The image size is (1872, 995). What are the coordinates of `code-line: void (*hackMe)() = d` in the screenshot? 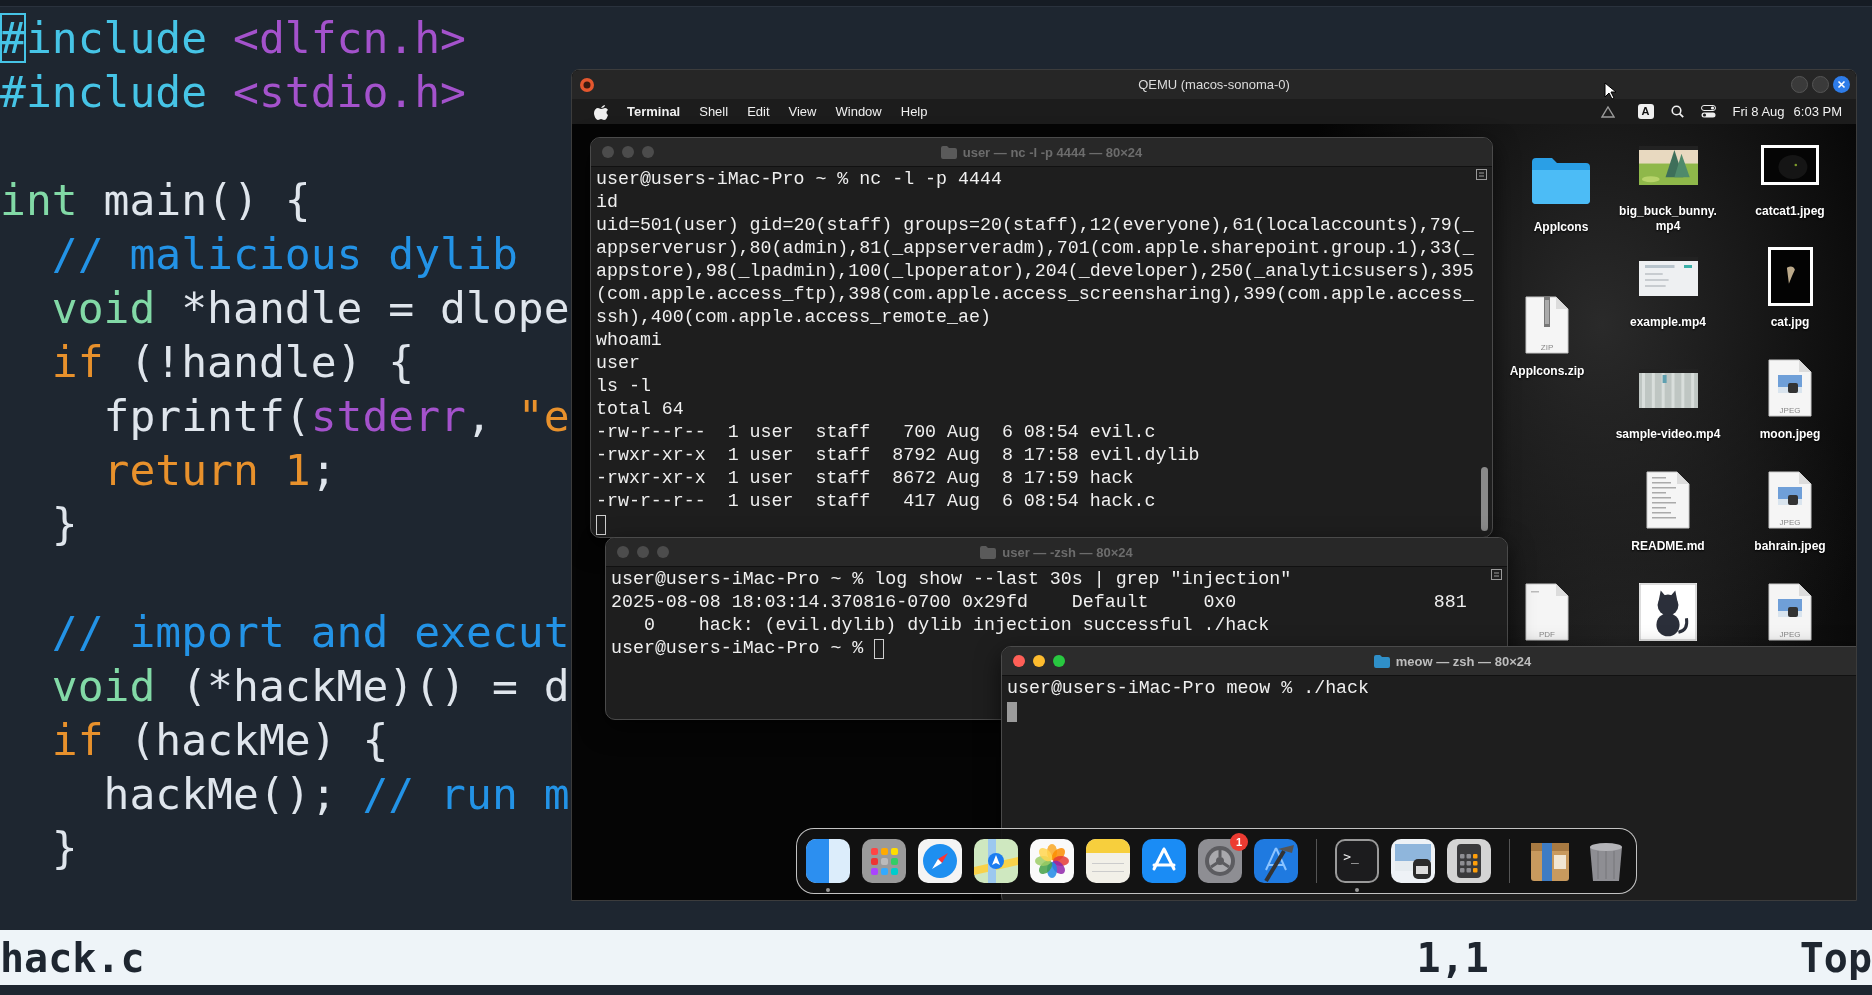 It's located at (310, 686).